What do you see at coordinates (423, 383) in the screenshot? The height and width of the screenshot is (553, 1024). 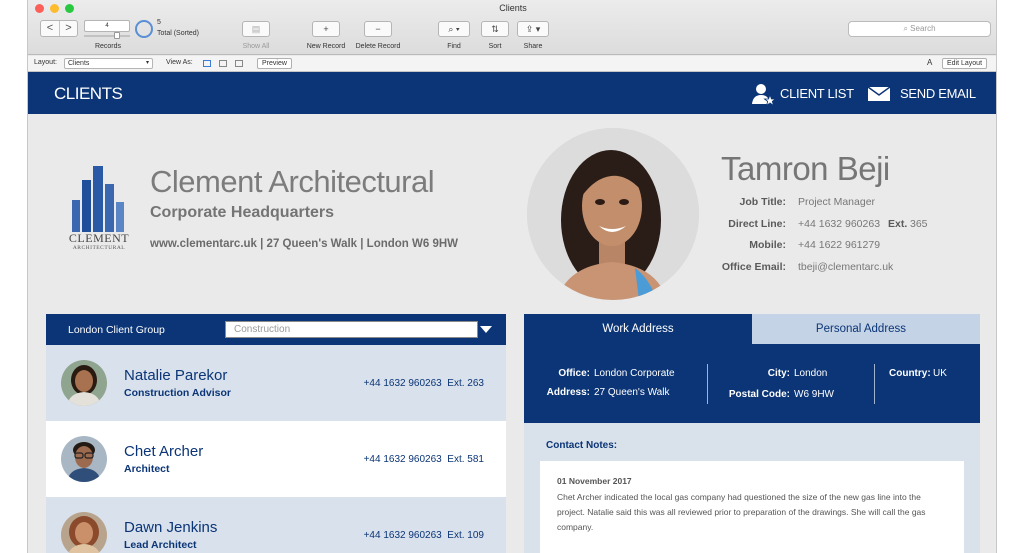 I see `contact-phone: +44 1632 960263 Ext. 263` at bounding box center [423, 383].